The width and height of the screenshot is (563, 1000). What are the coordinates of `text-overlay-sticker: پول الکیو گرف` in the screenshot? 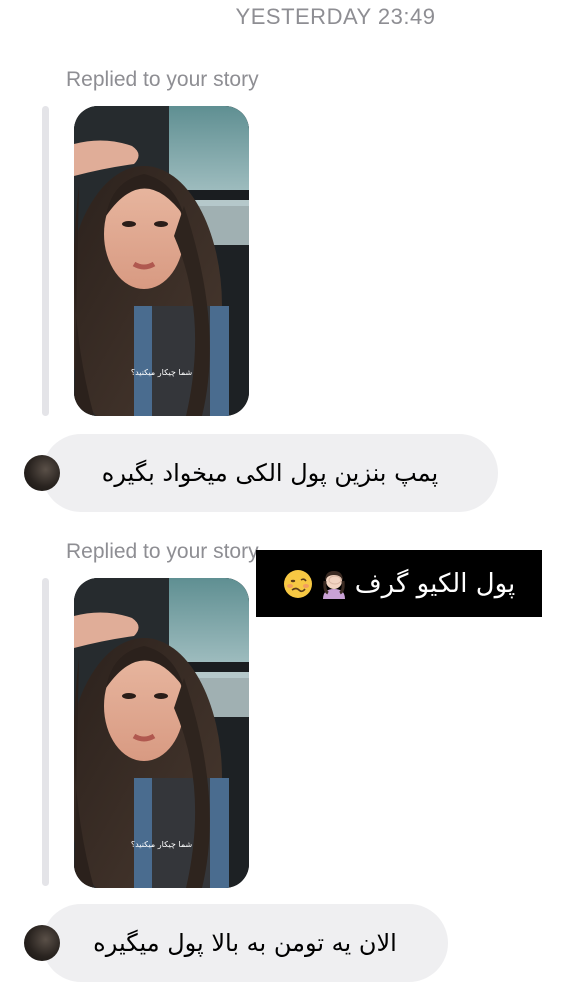 It's located at (399, 583).